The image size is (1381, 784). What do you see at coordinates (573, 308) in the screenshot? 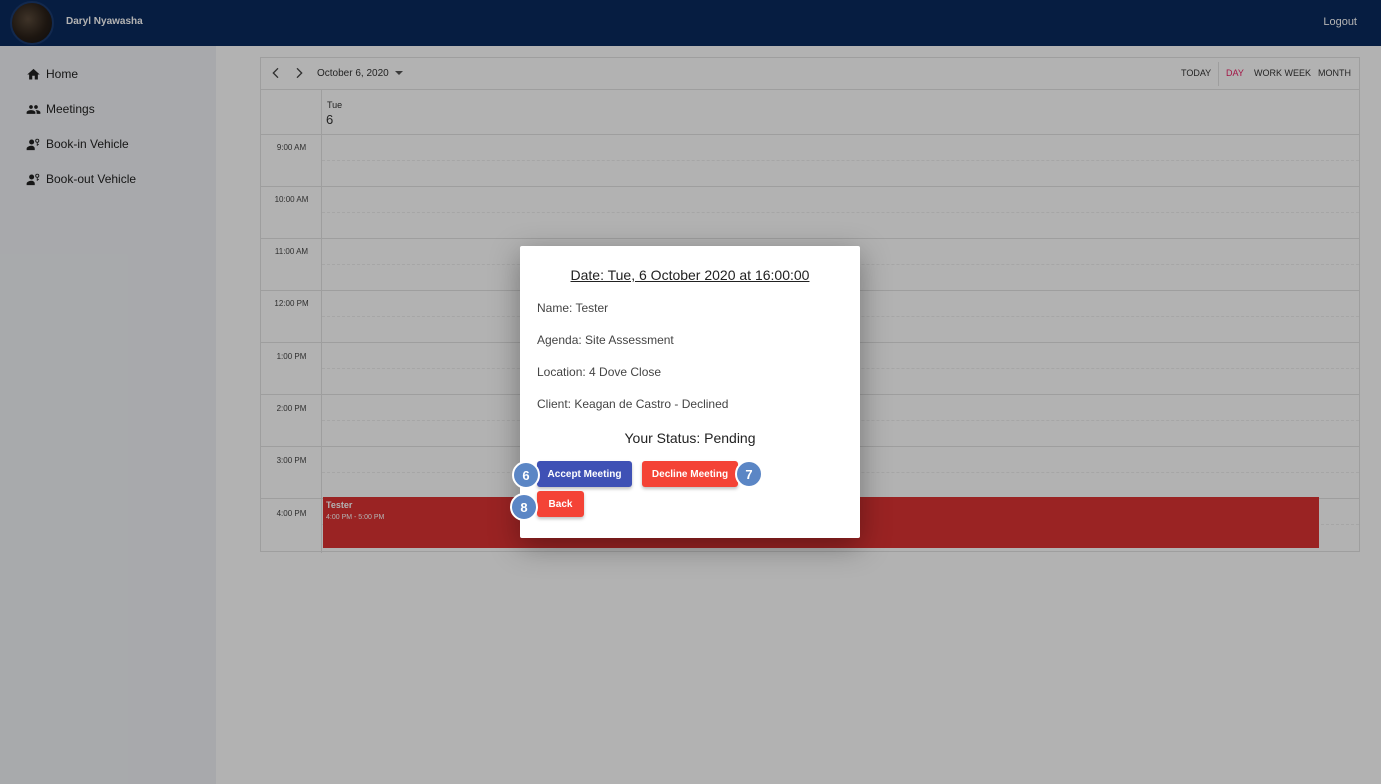
I see `meeting-name: Name: Tester` at bounding box center [573, 308].